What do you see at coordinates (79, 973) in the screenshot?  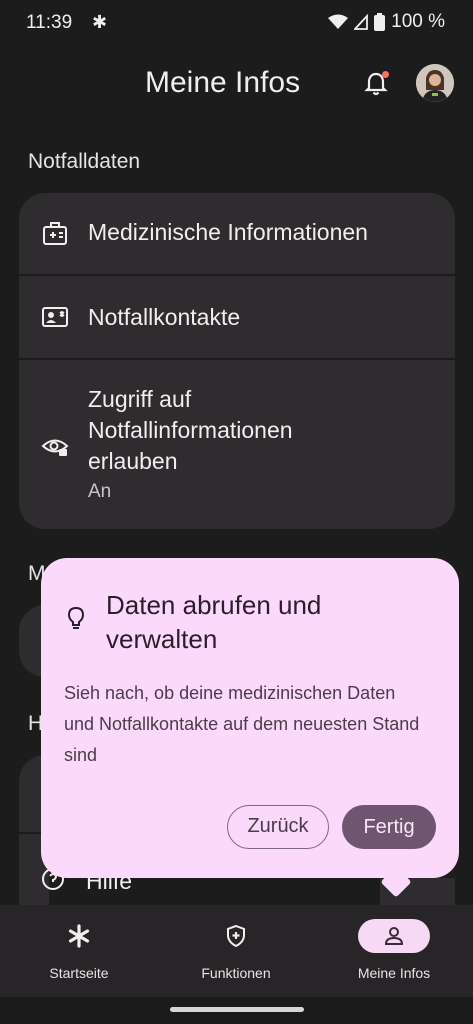 I see `nav-label-home: Startseite` at bounding box center [79, 973].